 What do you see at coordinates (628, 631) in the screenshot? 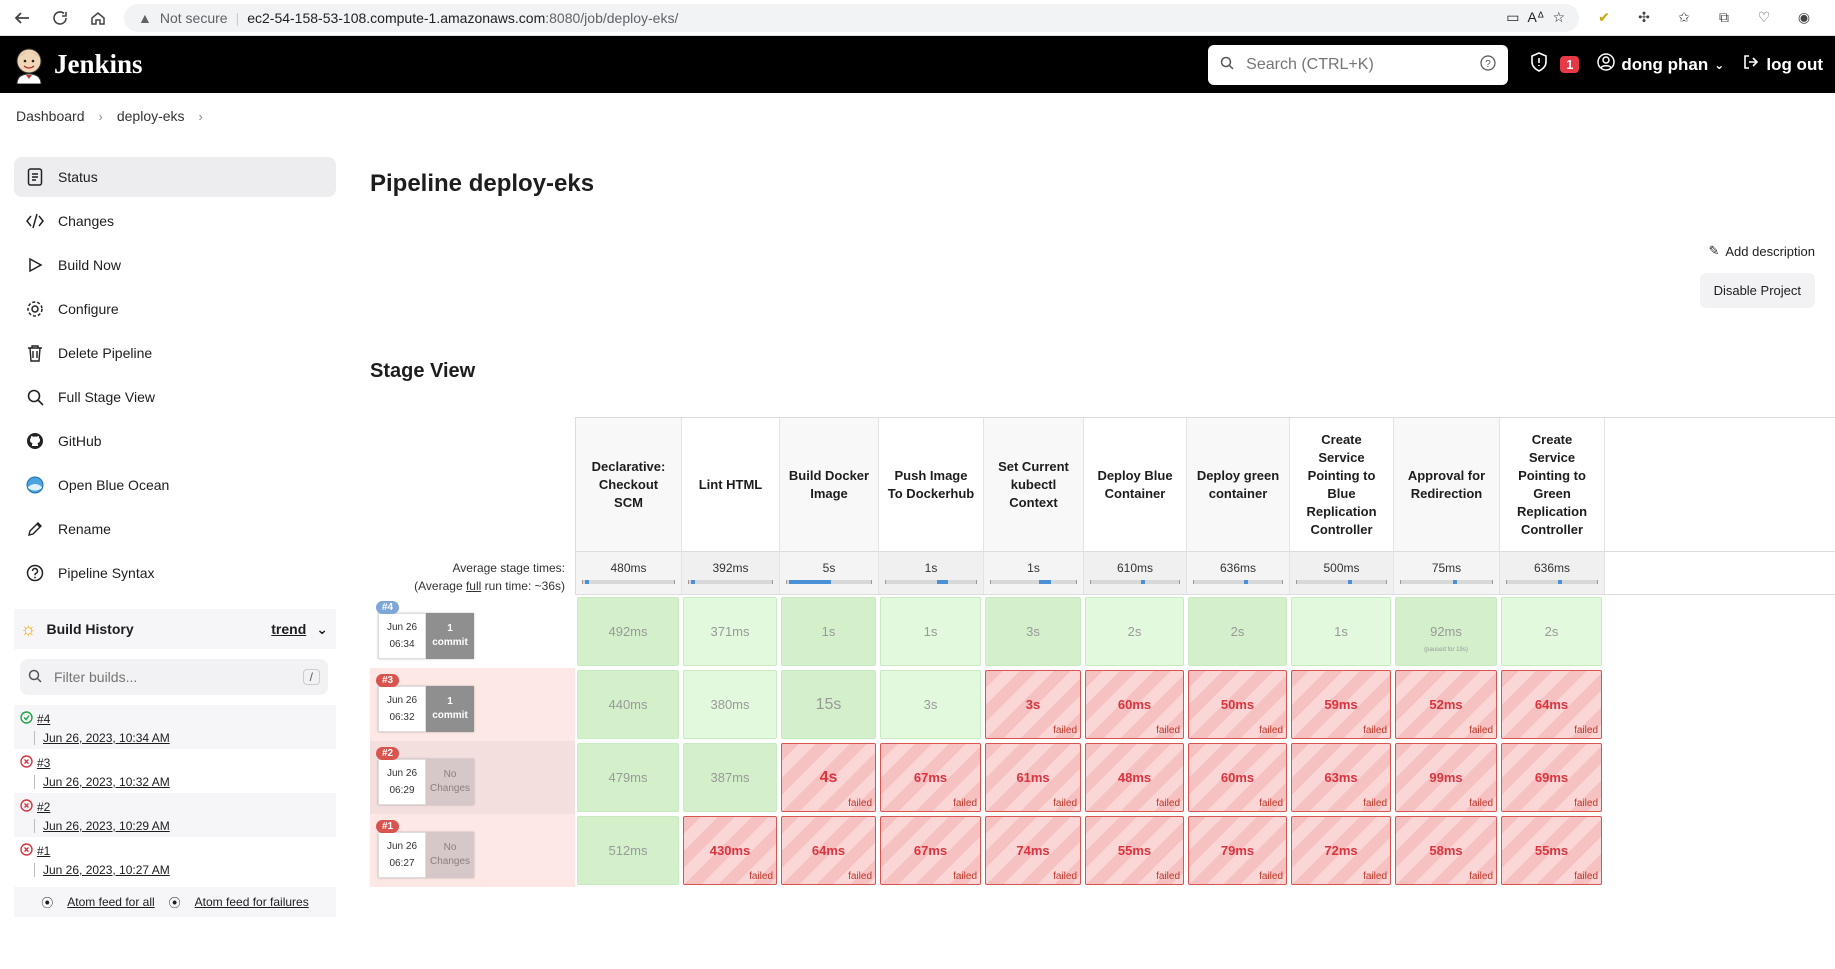
I see `stage-cell-success: 492ms` at bounding box center [628, 631].